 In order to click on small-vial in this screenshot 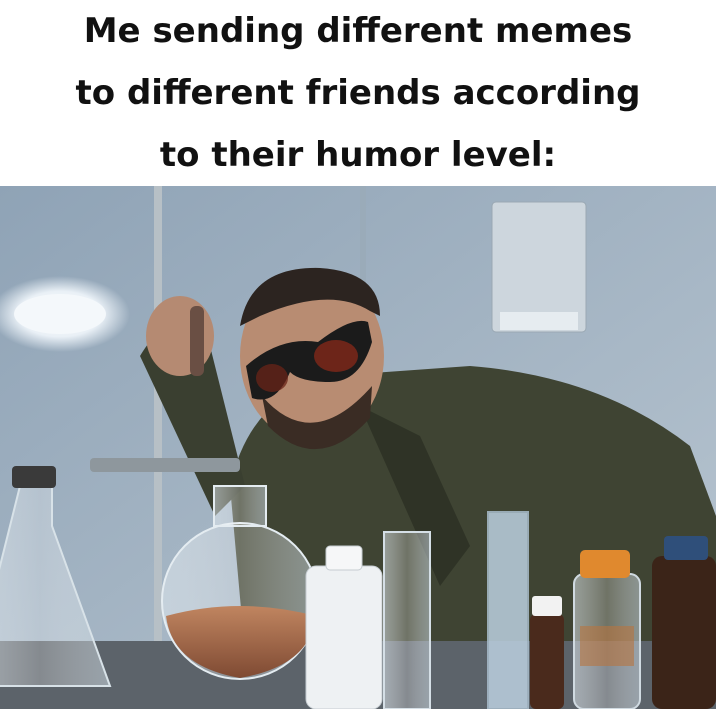, I will do `click(547, 661)`.